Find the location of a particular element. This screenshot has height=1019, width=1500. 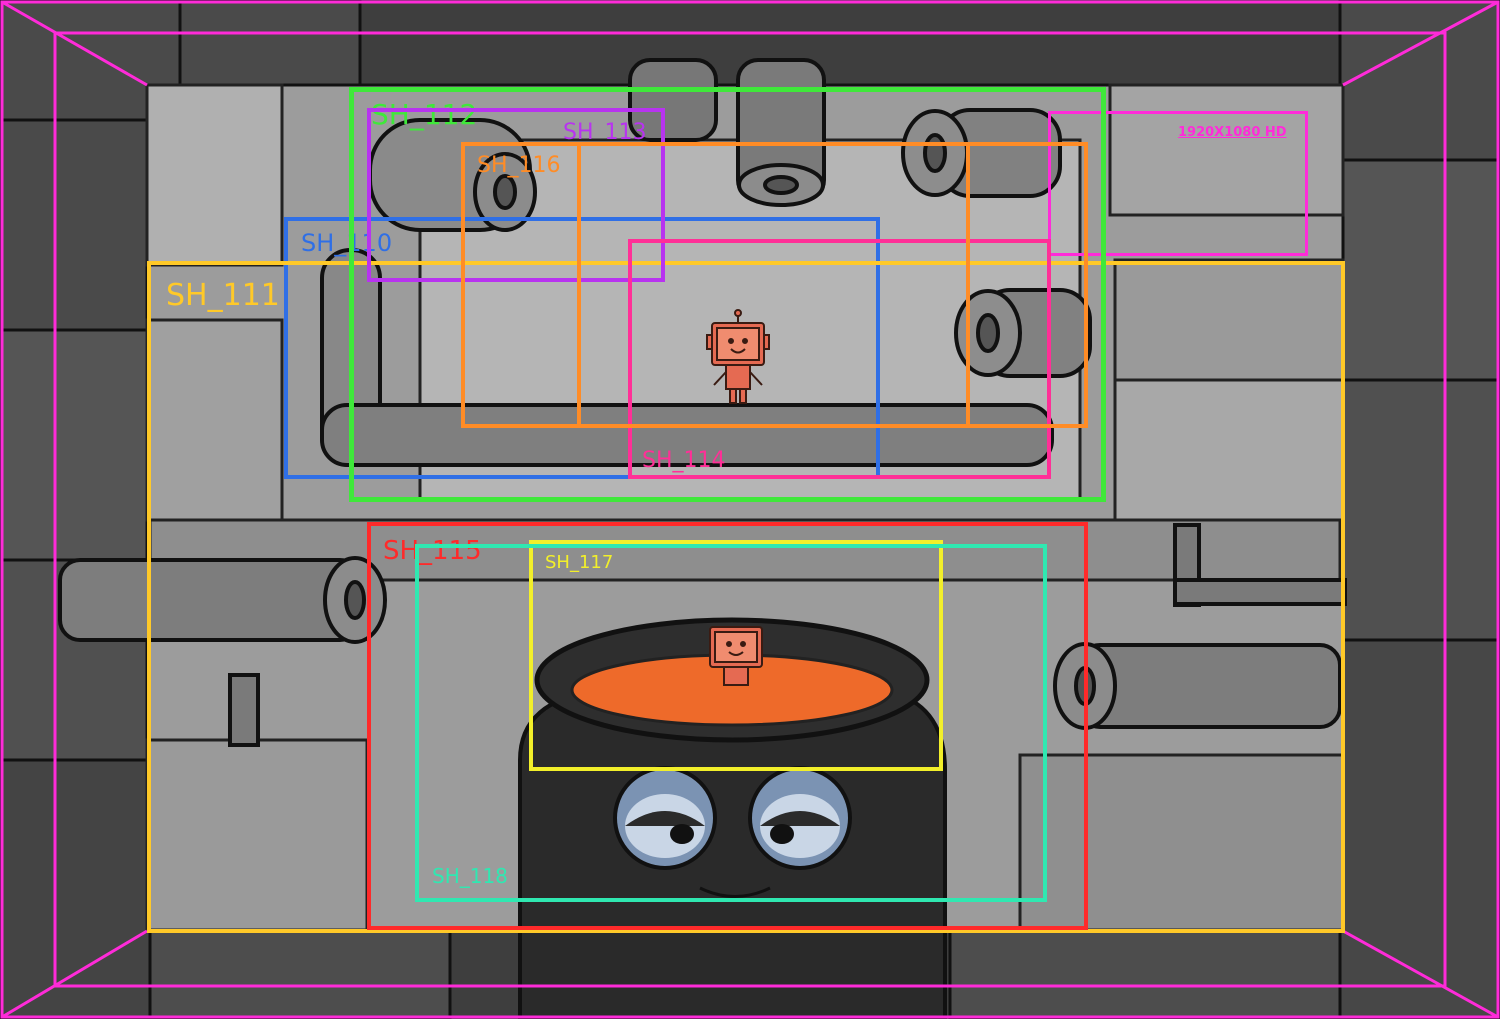

shot-frame-sh-116: SH_116 is located at coordinates (774, 285).